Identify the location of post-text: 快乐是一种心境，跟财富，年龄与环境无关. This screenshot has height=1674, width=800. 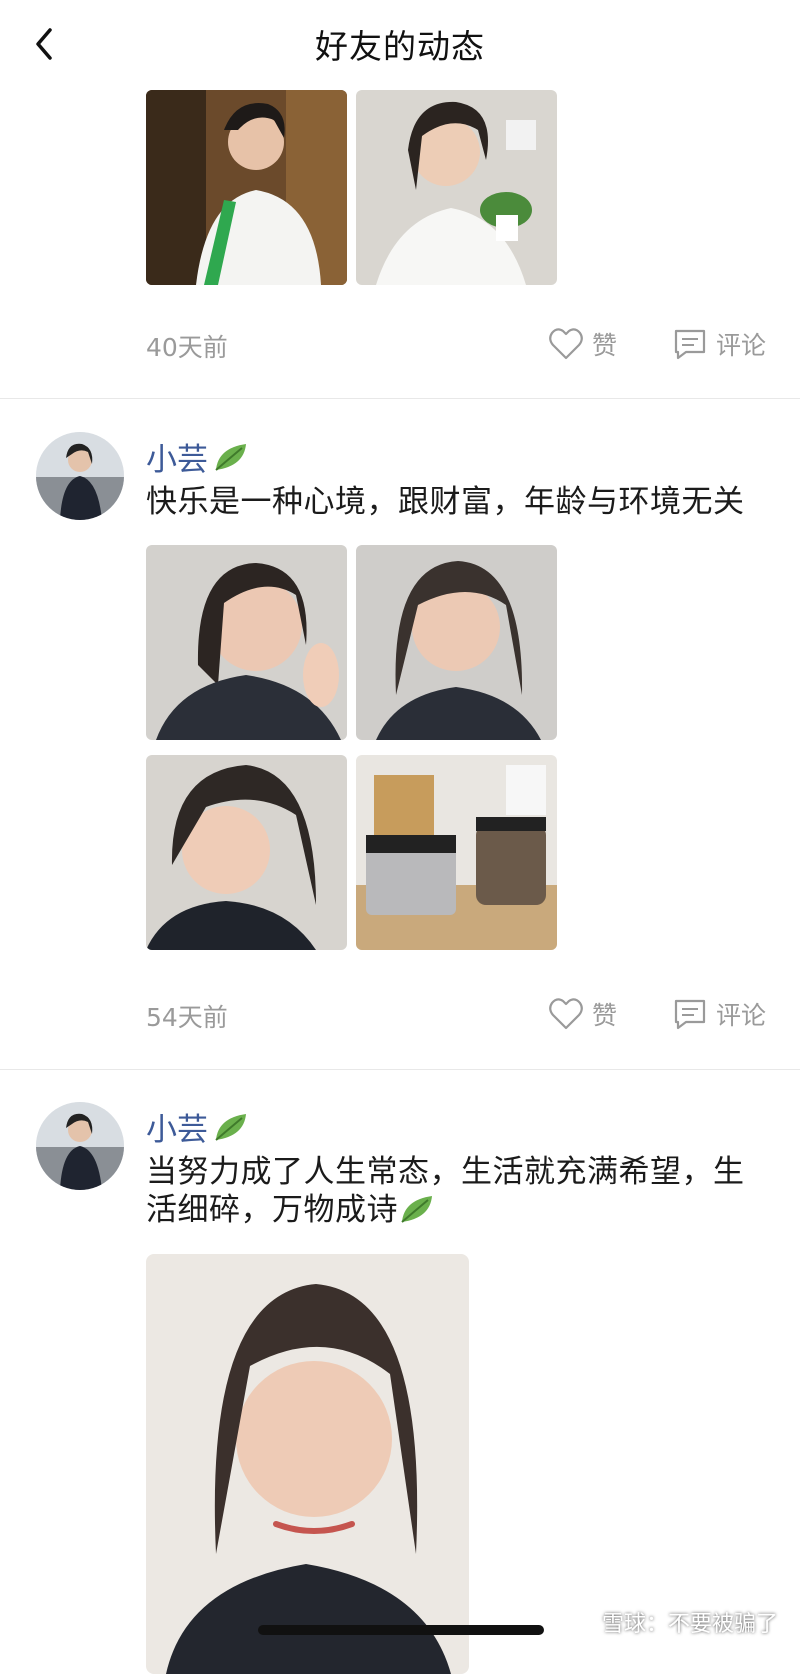
(445, 502).